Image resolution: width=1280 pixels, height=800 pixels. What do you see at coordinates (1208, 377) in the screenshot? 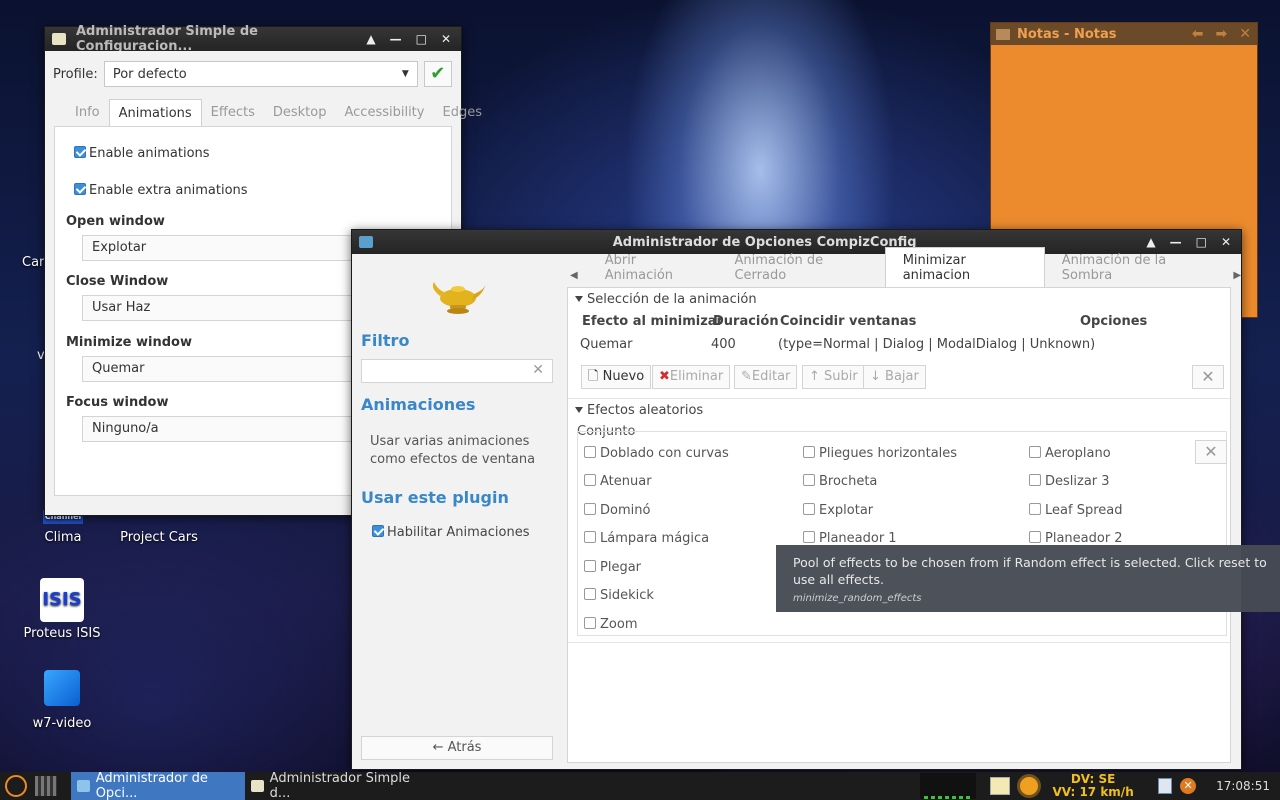
I see `reset-selection-button: ✕` at bounding box center [1208, 377].